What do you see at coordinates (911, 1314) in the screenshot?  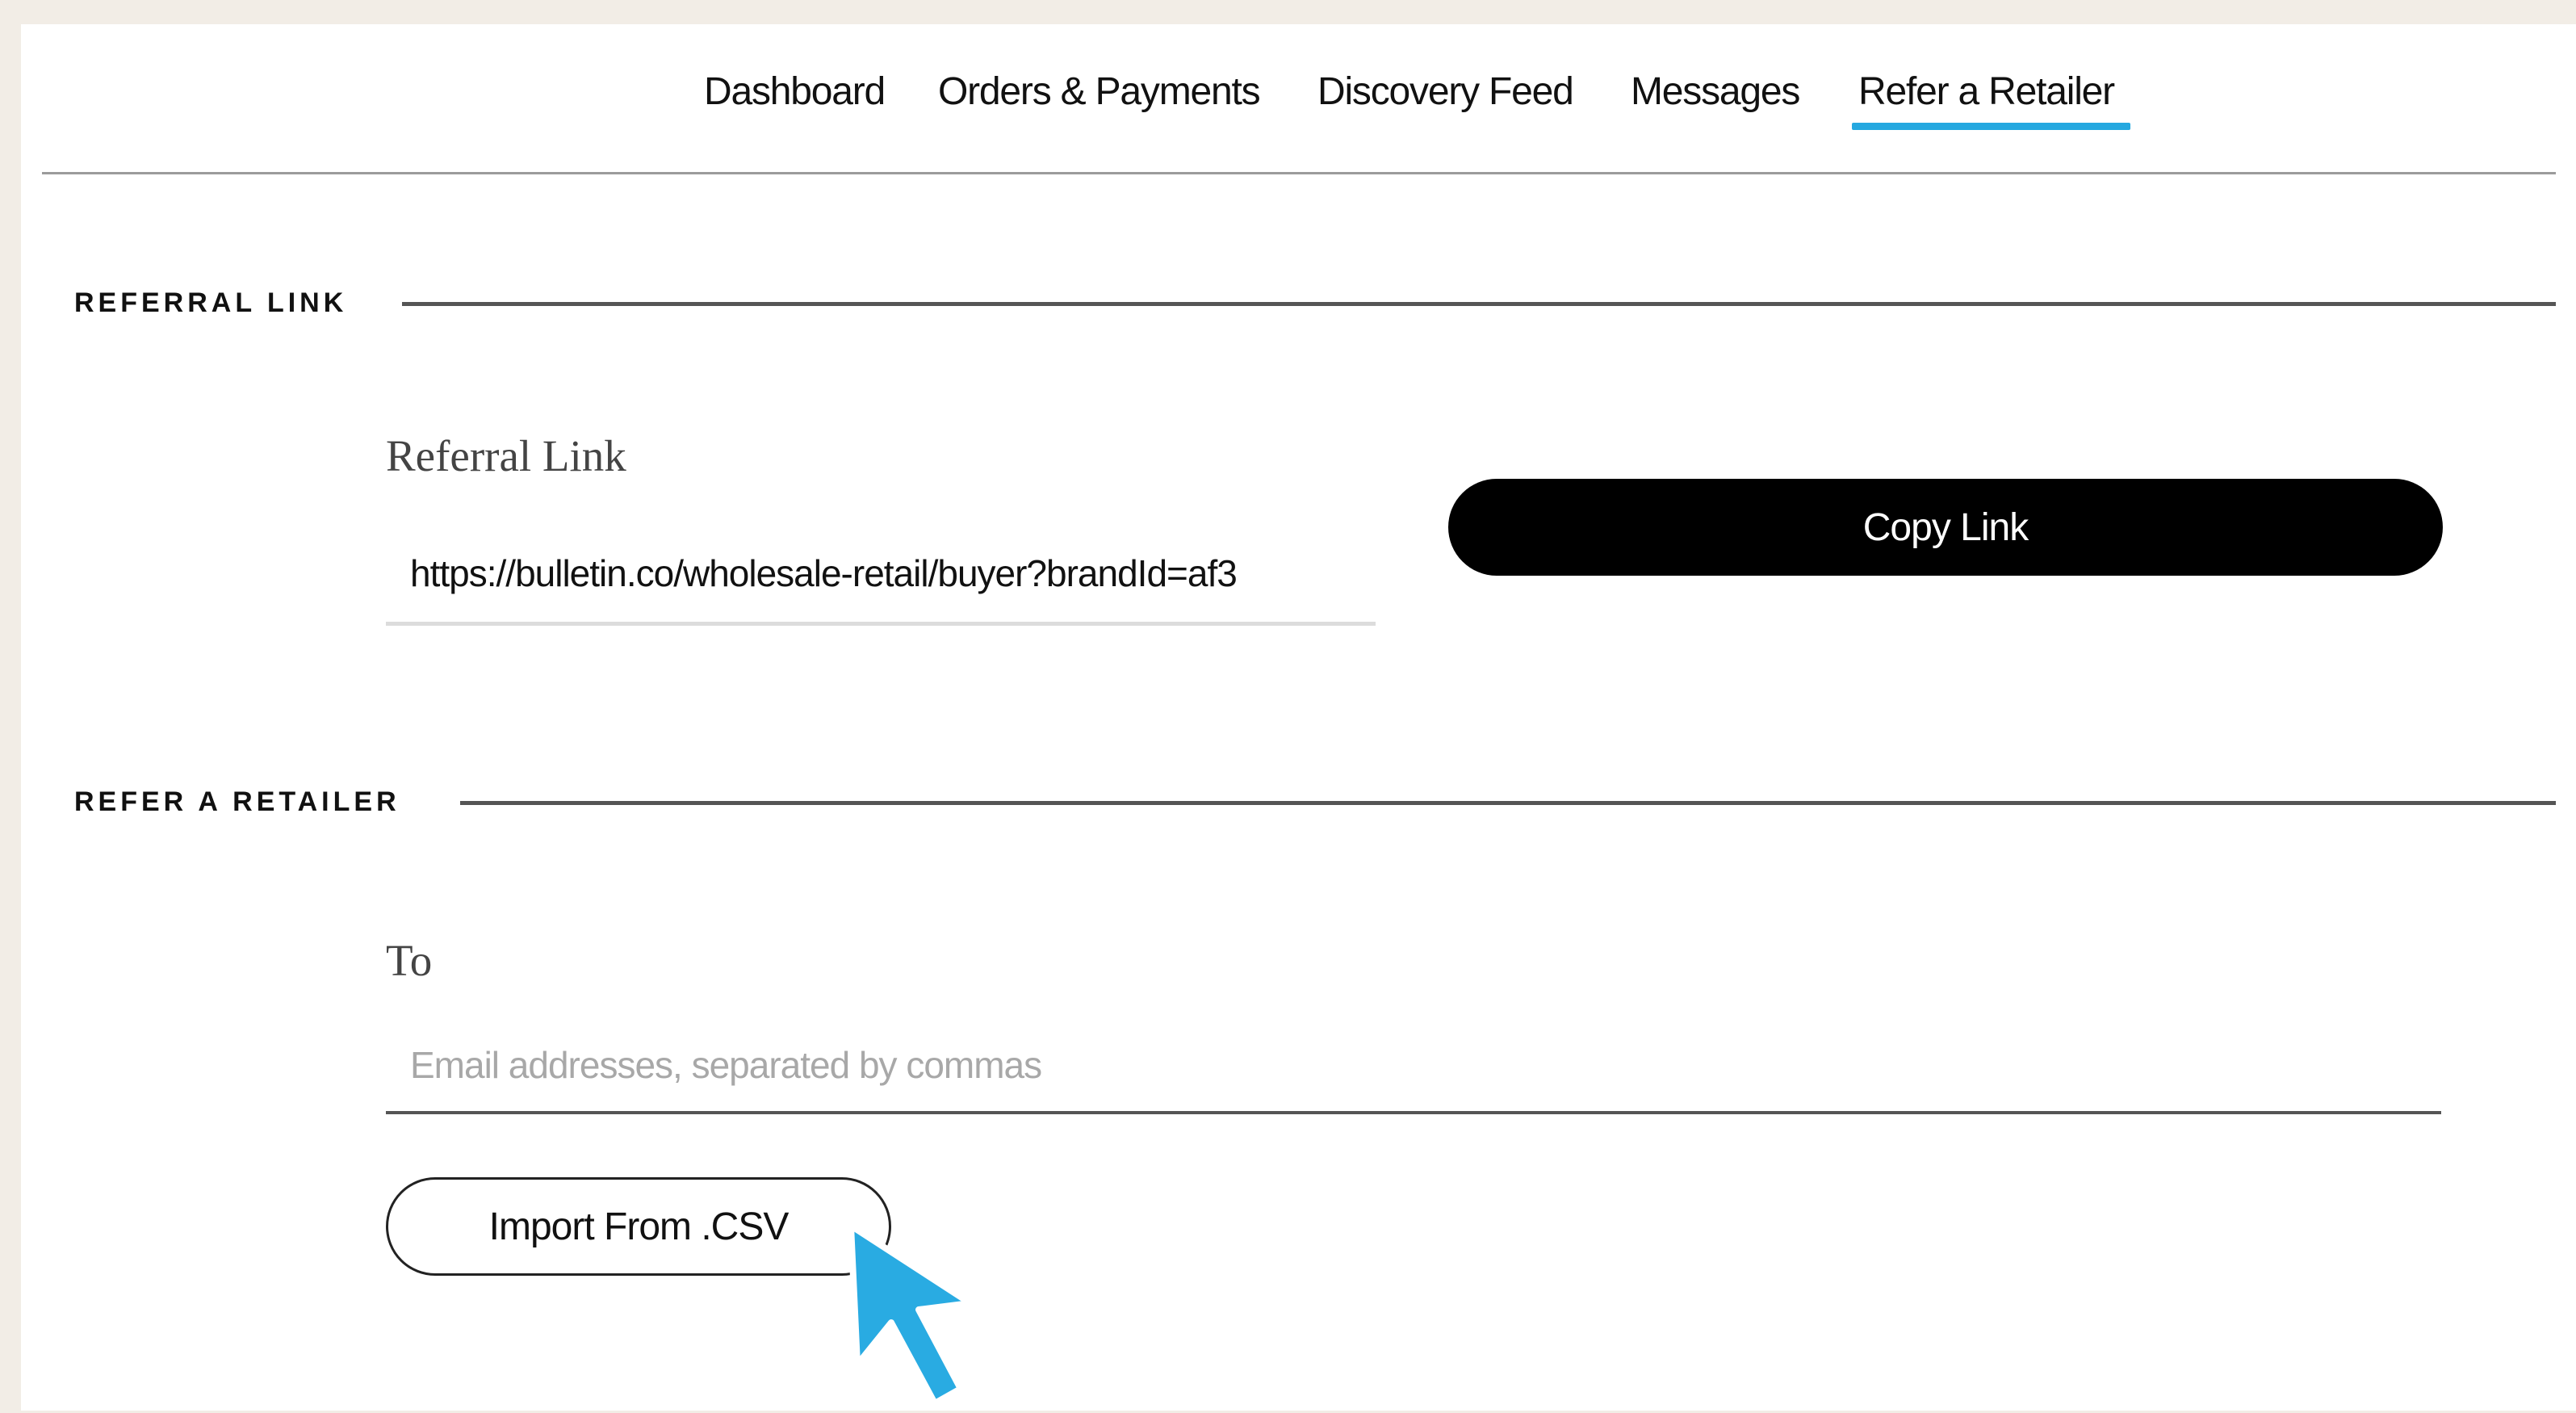 I see `pointer-cursor-icon` at bounding box center [911, 1314].